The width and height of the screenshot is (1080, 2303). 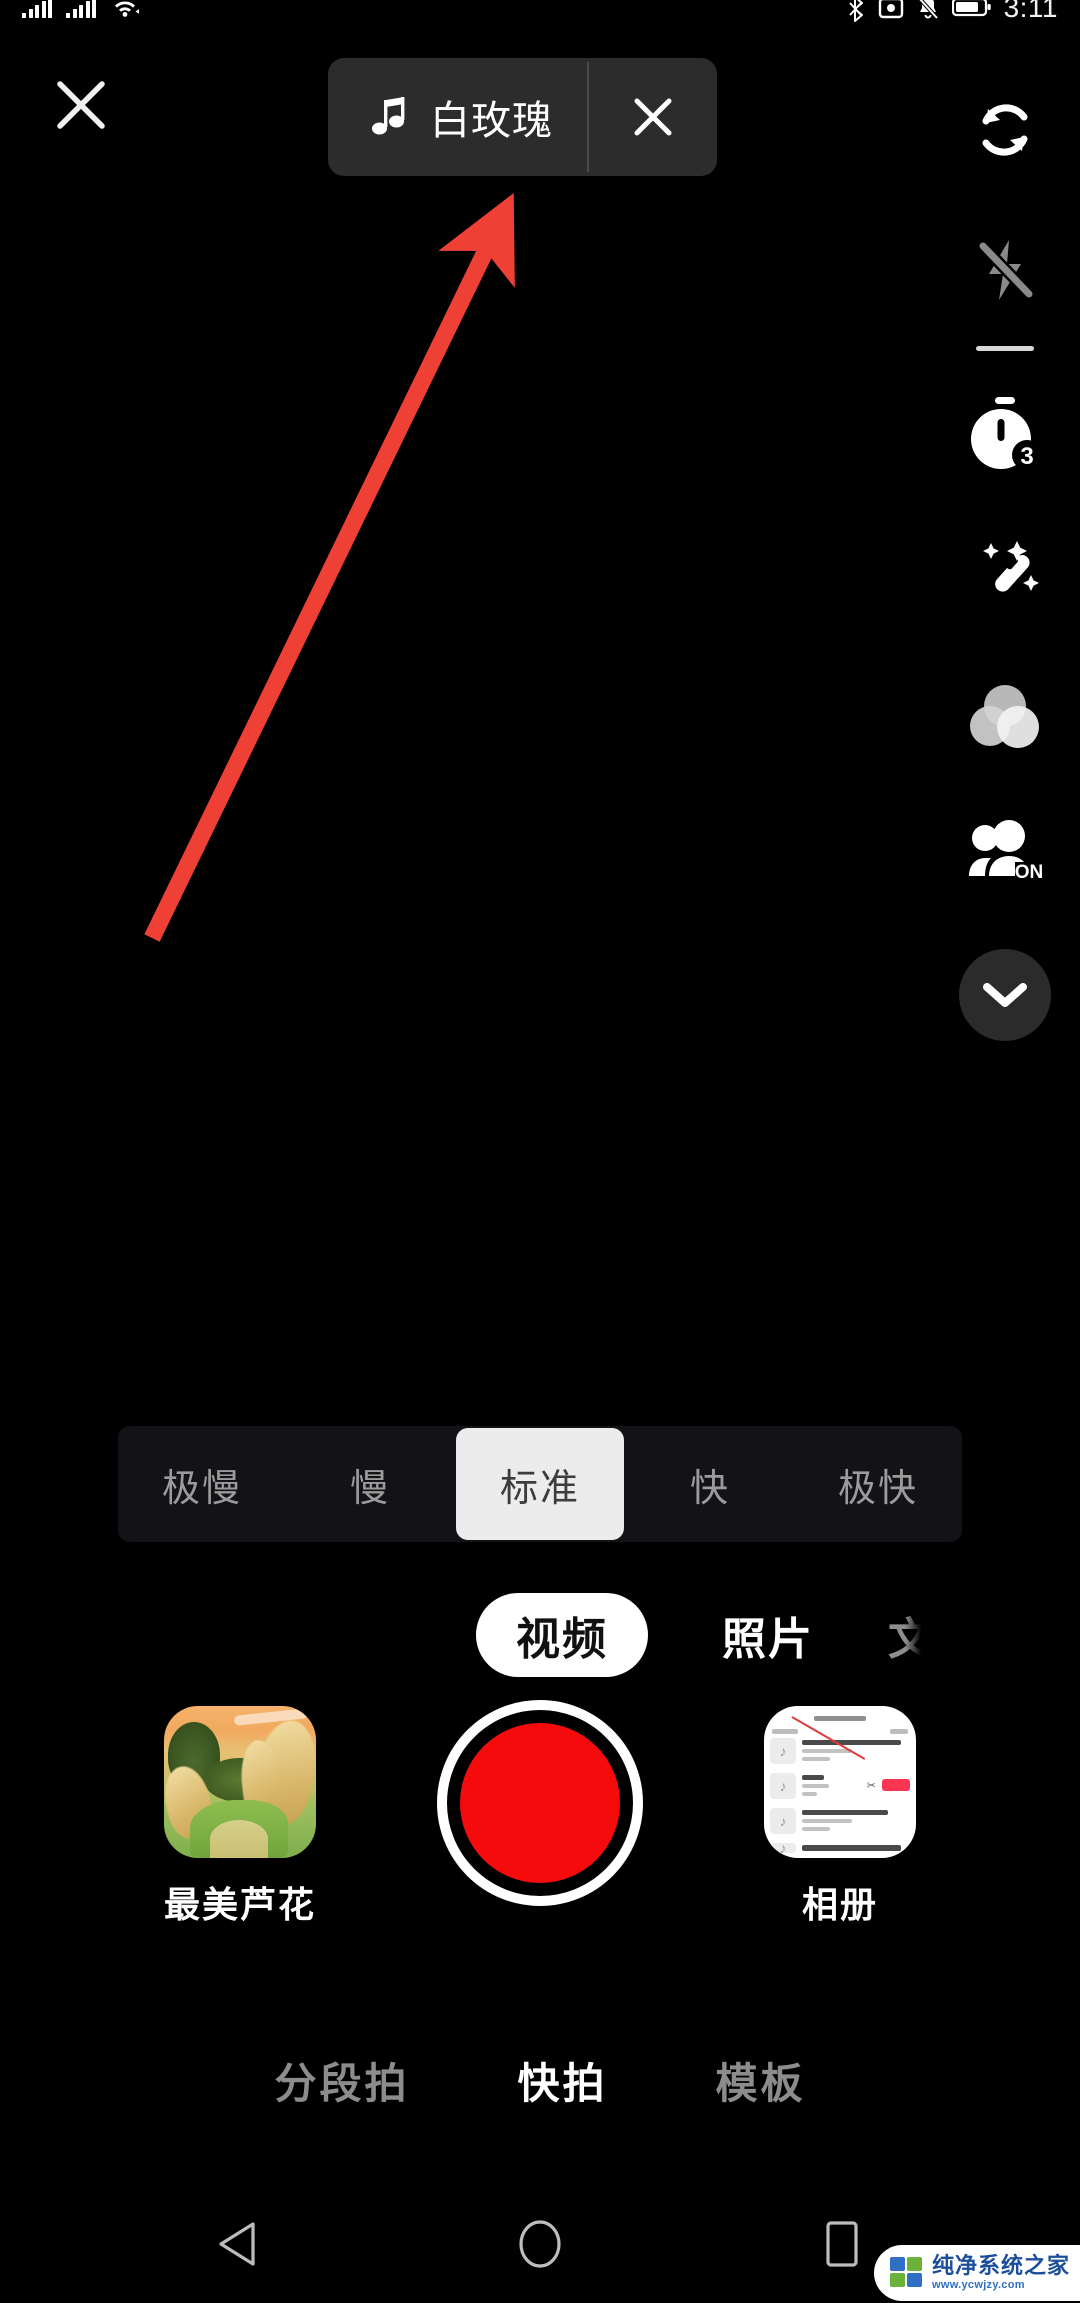 What do you see at coordinates (239, 1904) in the screenshot?
I see `effect-label: 最美芦花` at bounding box center [239, 1904].